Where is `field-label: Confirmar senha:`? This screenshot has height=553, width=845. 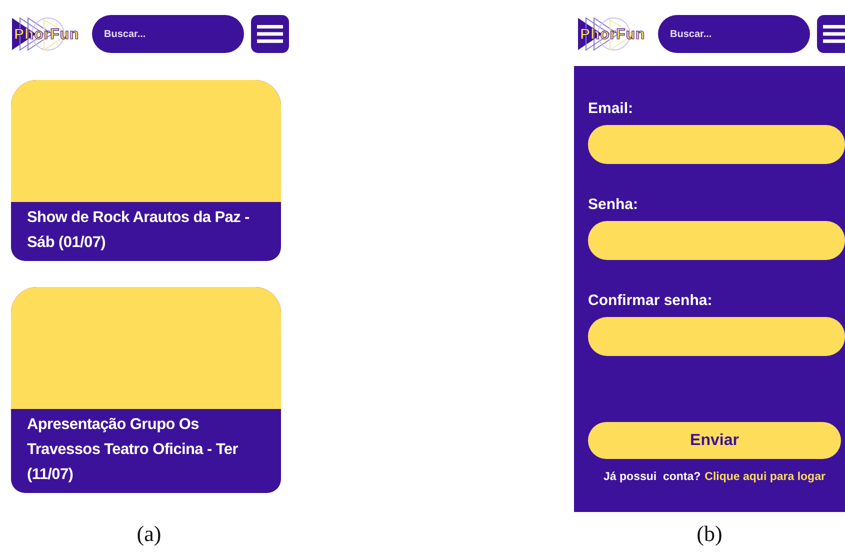 field-label: Confirmar senha: is located at coordinates (651, 300).